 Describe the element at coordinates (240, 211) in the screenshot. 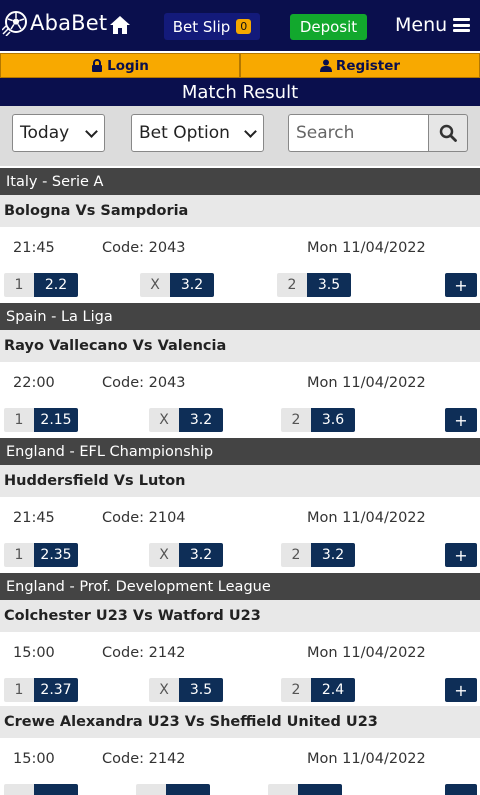

I see `match-title: Bologna Vs Sampdoria` at that location.